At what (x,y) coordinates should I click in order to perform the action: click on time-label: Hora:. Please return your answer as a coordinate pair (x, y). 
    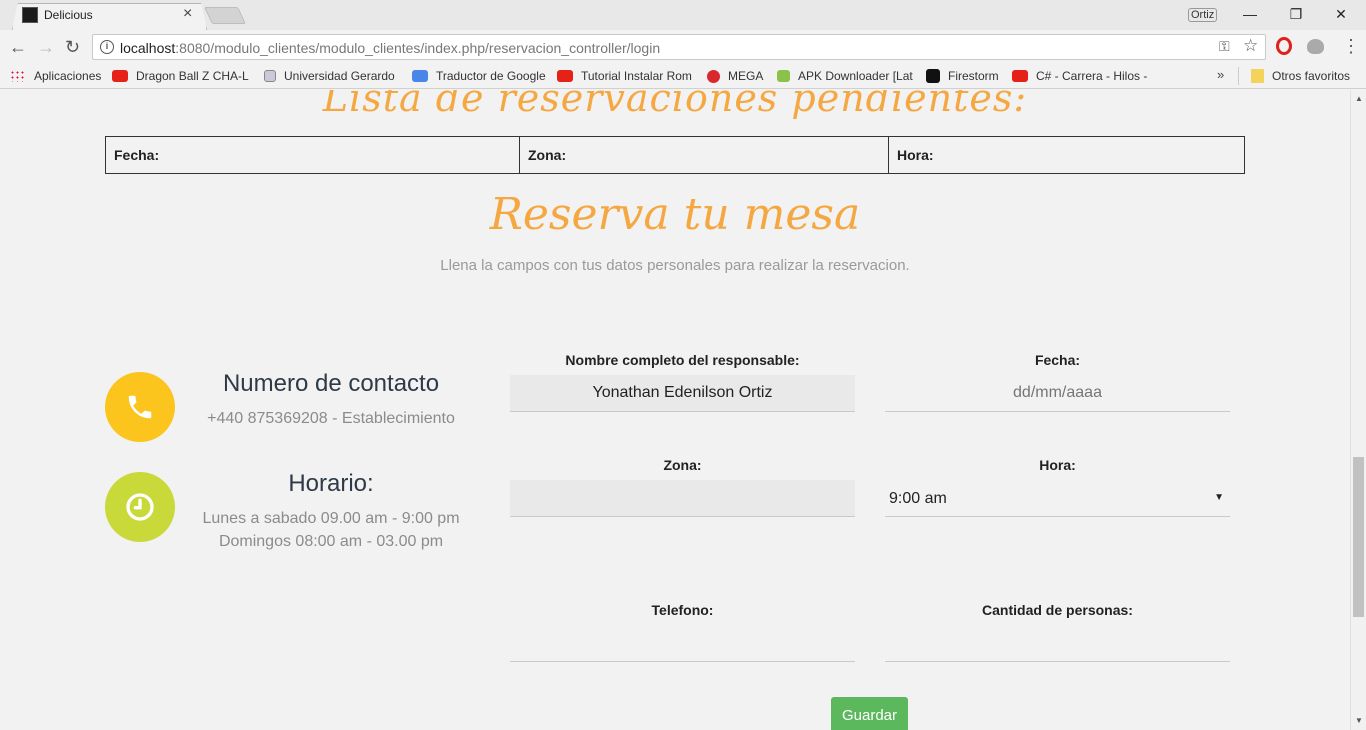
    Looking at the image, I should click on (1057, 465).